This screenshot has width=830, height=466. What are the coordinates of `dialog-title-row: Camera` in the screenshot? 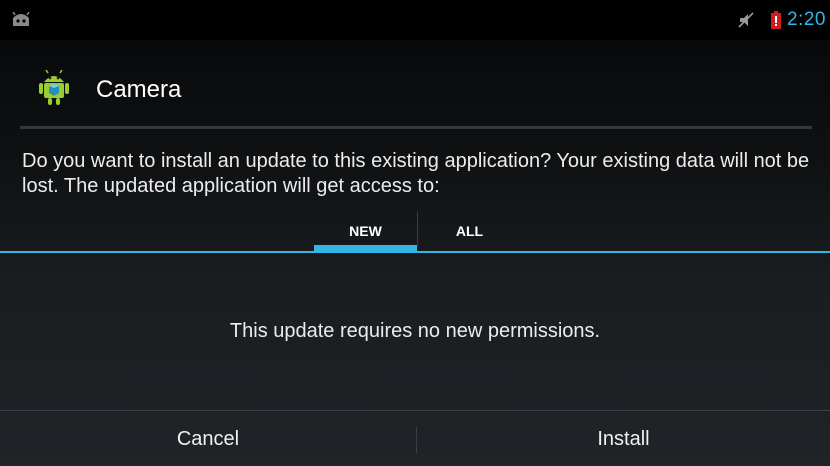 It's located at (415, 90).